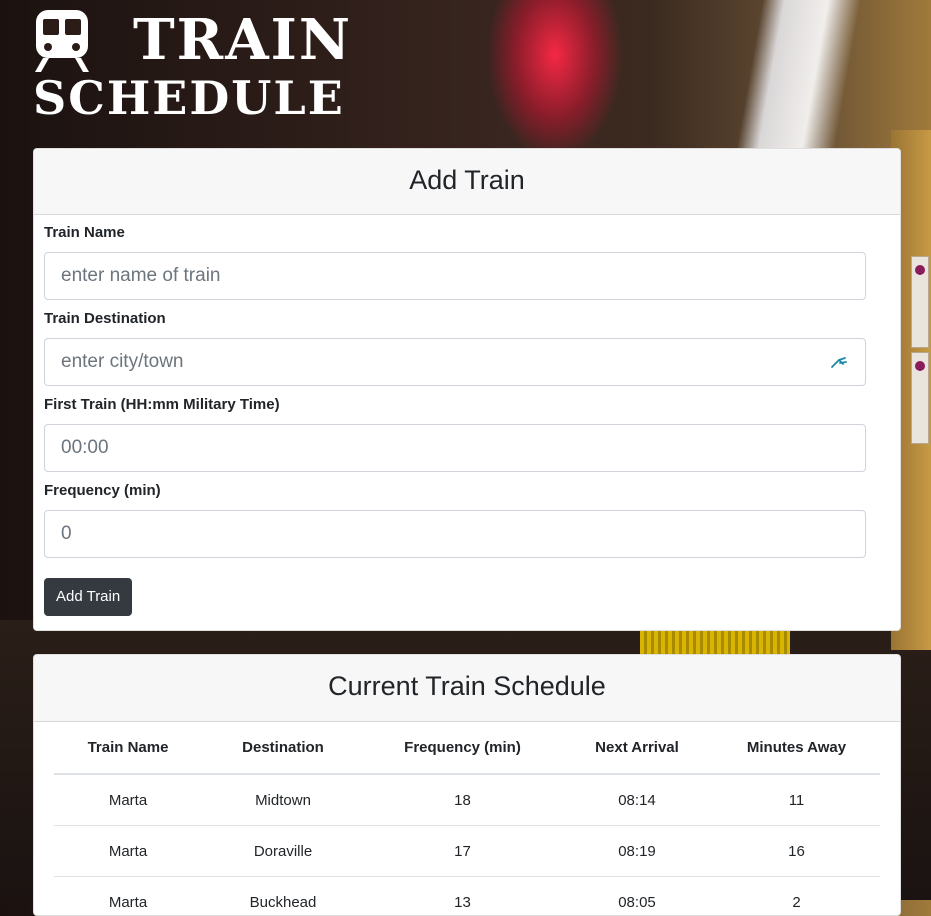 The image size is (931, 916). Describe the element at coordinates (128, 748) in the screenshot. I see `column-header-train-name: Train Name` at that location.